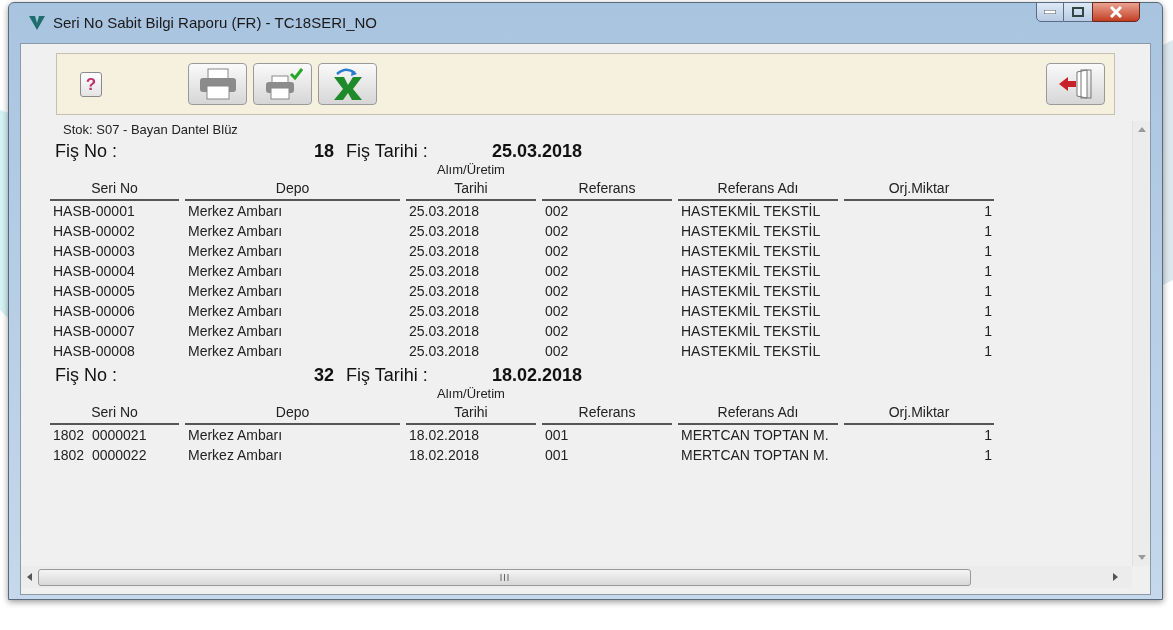 Image resolution: width=1173 pixels, height=630 pixels. What do you see at coordinates (100, 455) in the screenshot?
I see `table-cell-text: 1802 0000022` at bounding box center [100, 455].